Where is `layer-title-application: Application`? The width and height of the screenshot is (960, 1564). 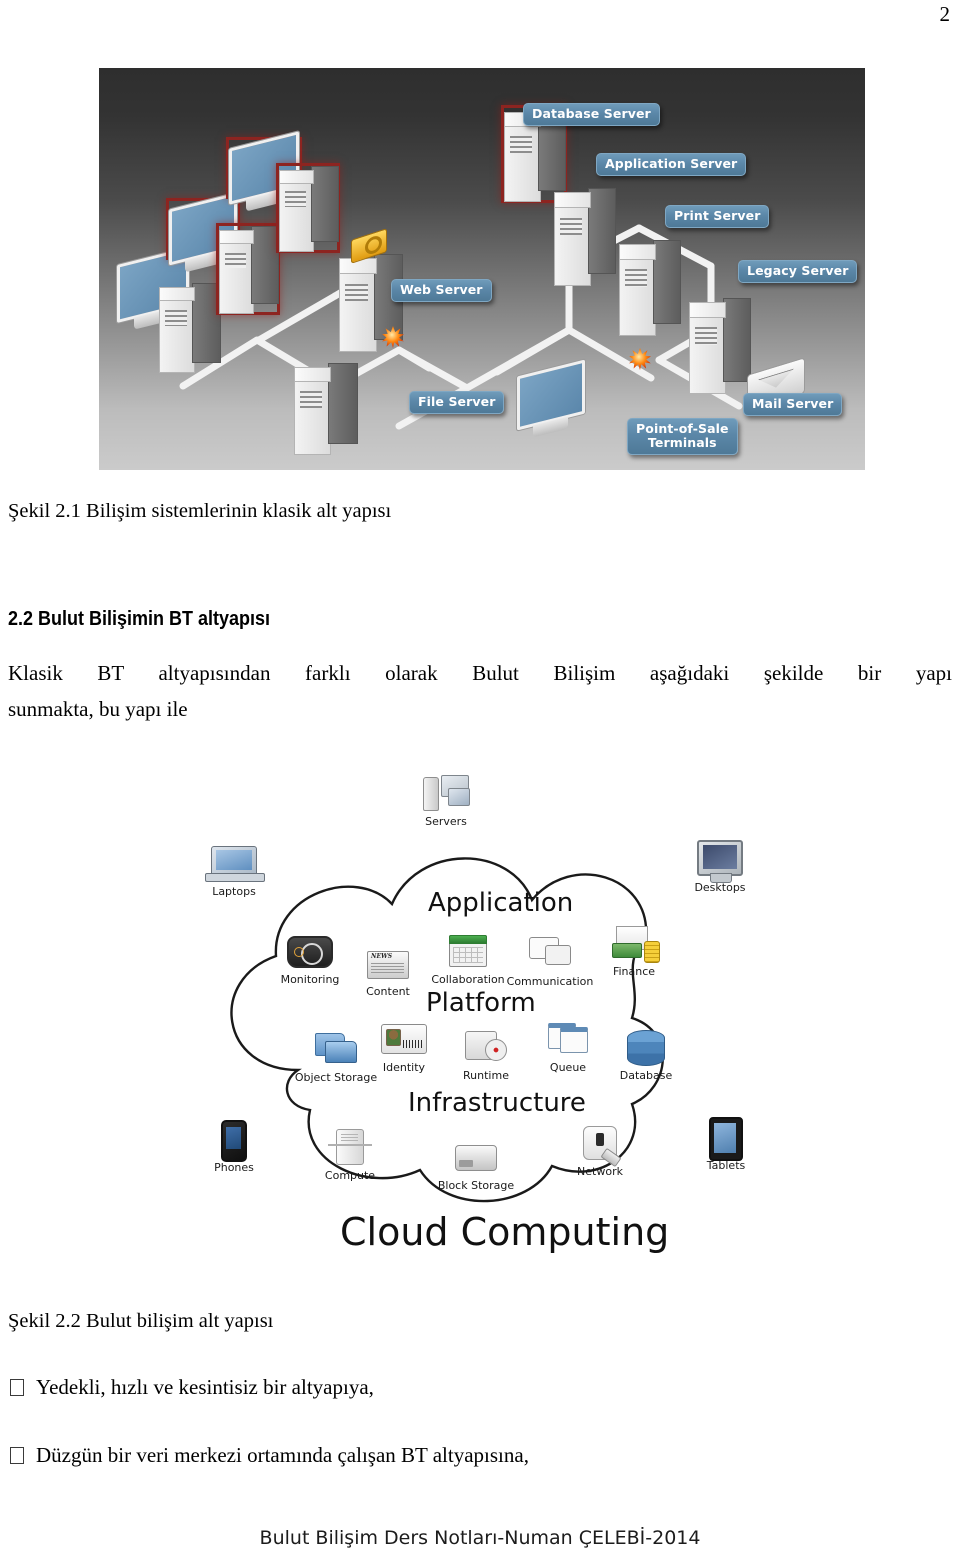 layer-title-application: Application is located at coordinates (501, 903).